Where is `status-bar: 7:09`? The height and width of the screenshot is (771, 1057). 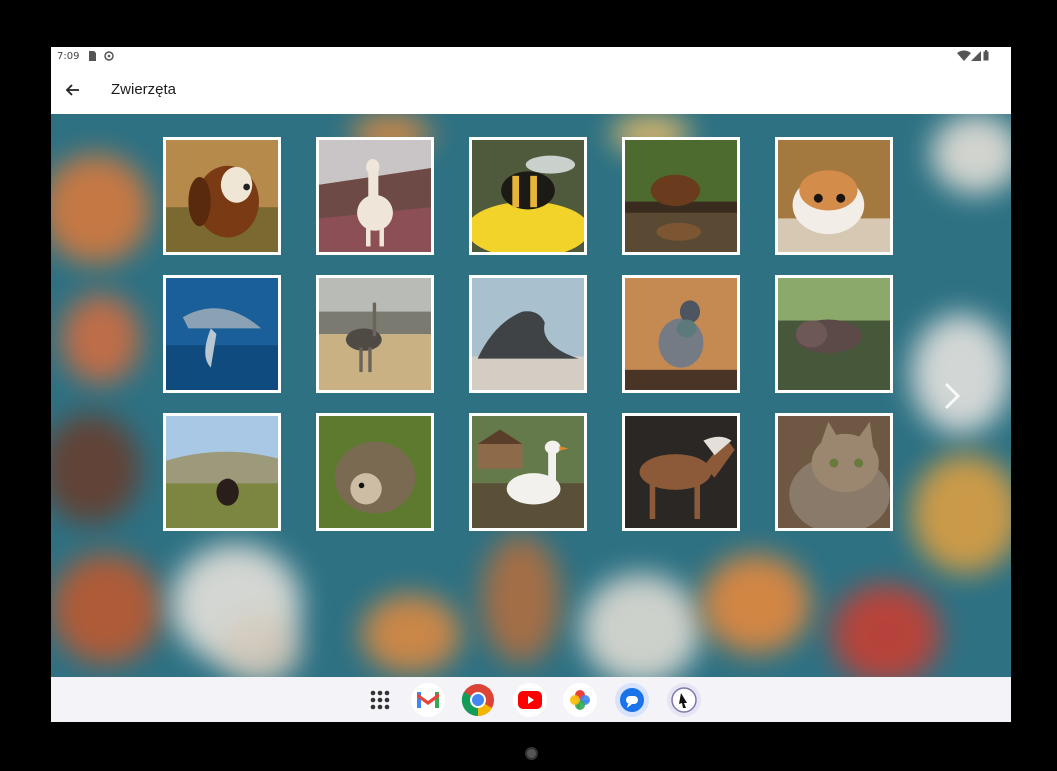 status-bar: 7:09 is located at coordinates (531, 57).